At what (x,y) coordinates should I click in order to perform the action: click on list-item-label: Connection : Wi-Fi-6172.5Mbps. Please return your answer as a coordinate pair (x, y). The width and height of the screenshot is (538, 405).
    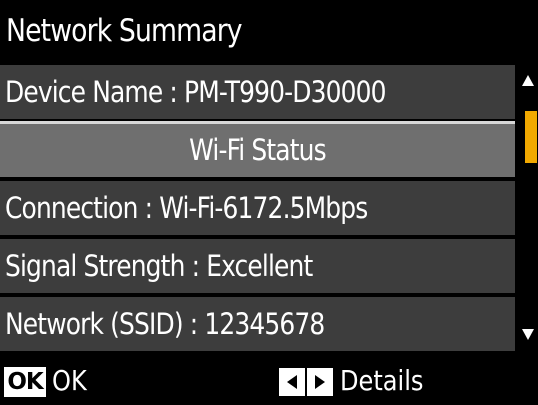
    Looking at the image, I should click on (186, 208).